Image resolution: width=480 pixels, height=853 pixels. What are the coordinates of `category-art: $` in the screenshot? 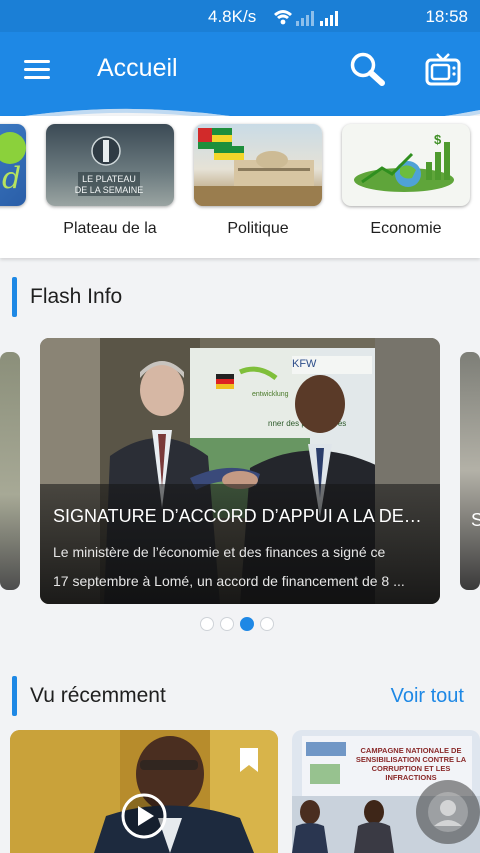 It's located at (404, 162).